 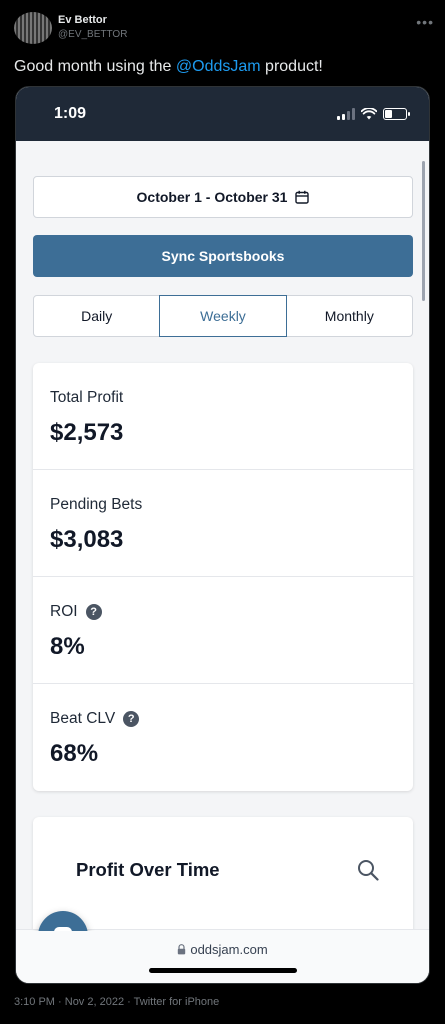 I want to click on tweet-text-after: product!, so click(x=291, y=66).